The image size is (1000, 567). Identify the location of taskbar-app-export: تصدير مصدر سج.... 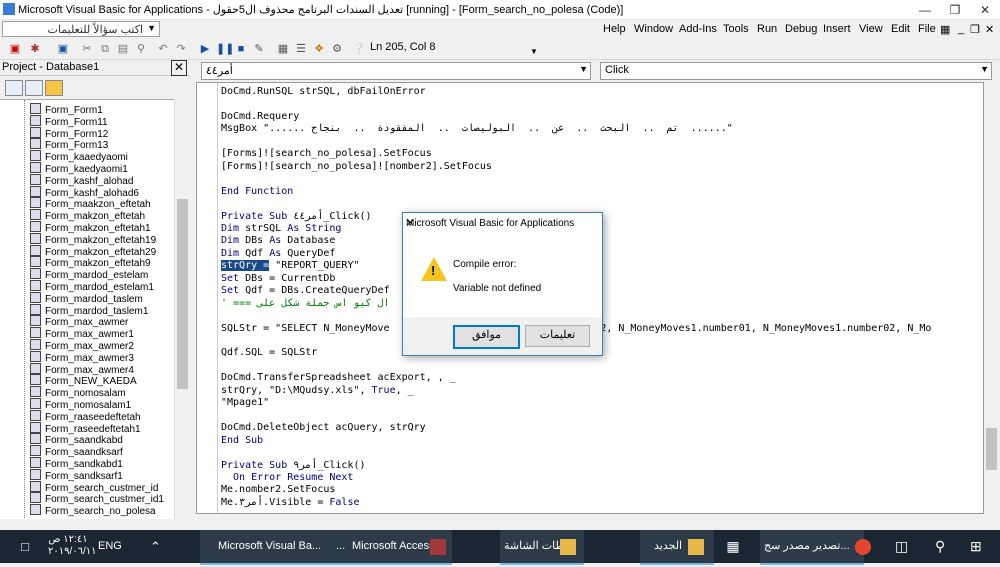
(812, 547).